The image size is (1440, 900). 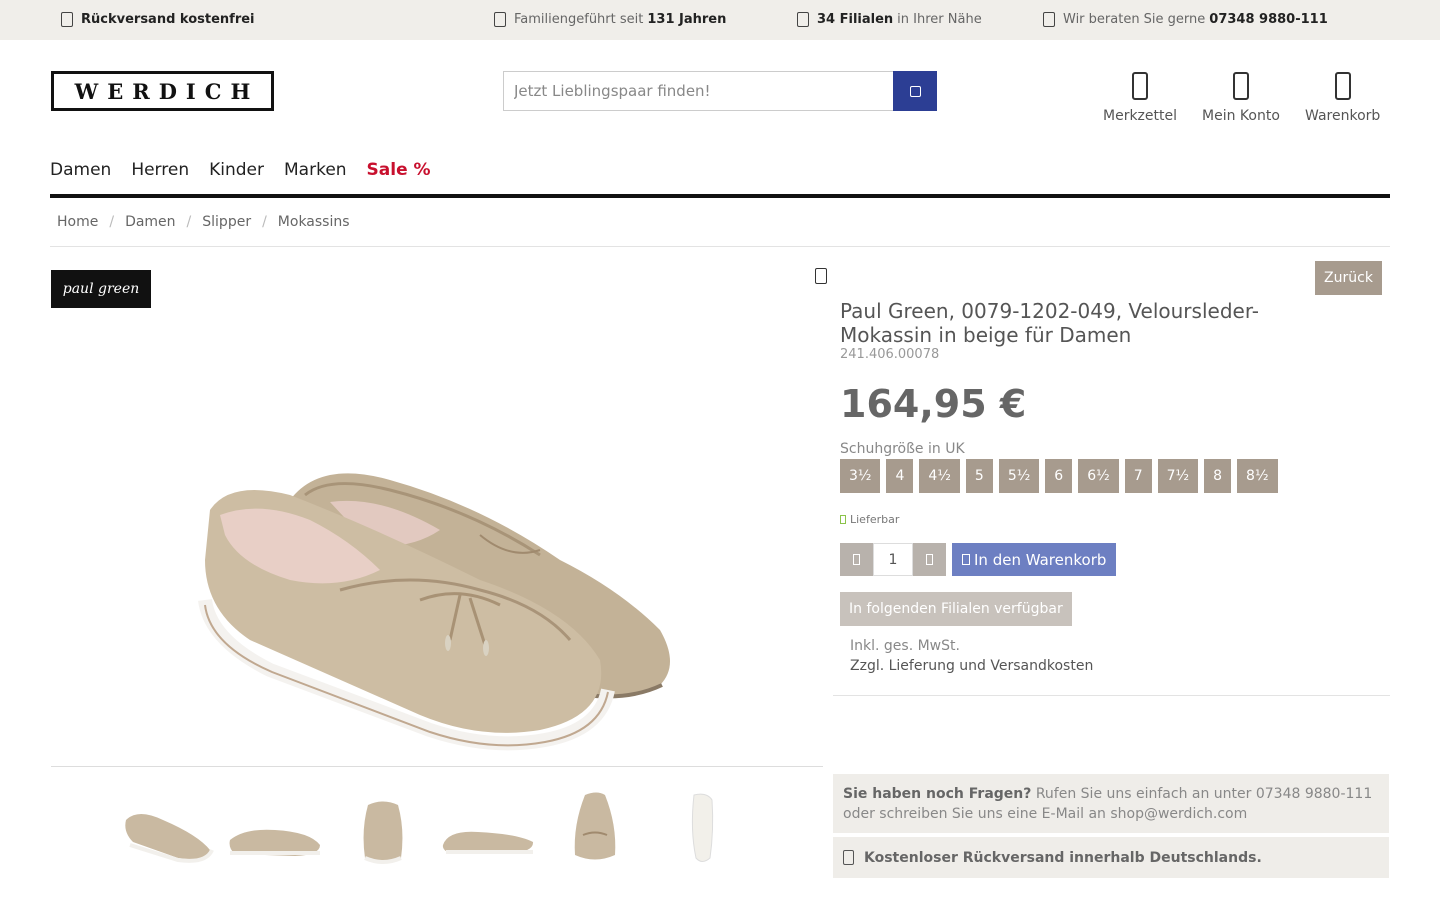 What do you see at coordinates (77, 222) in the screenshot?
I see `breadcrumb-home: Home` at bounding box center [77, 222].